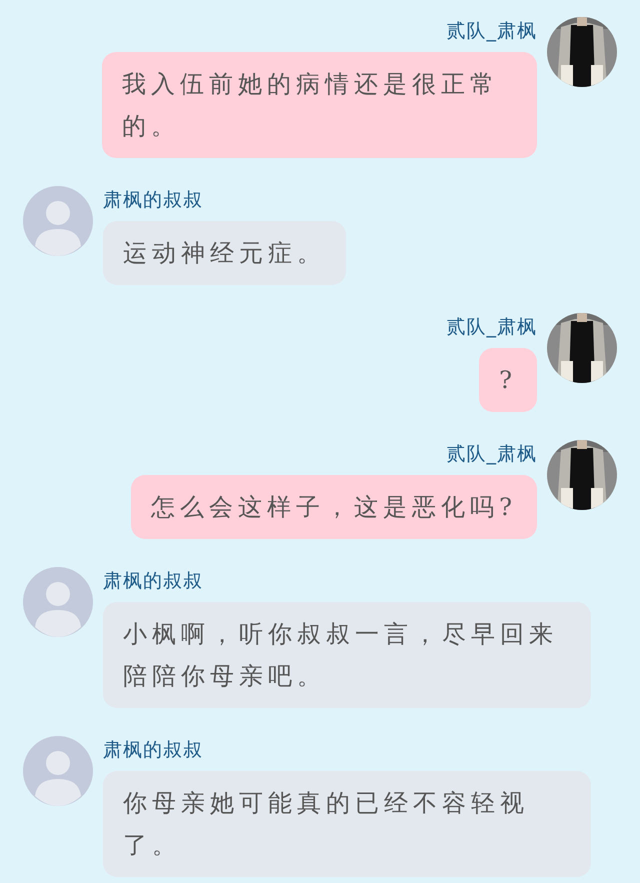 The image size is (640, 883). I want to click on message-bubble: 怎么会这样子，这是恶化吗?, so click(334, 507).